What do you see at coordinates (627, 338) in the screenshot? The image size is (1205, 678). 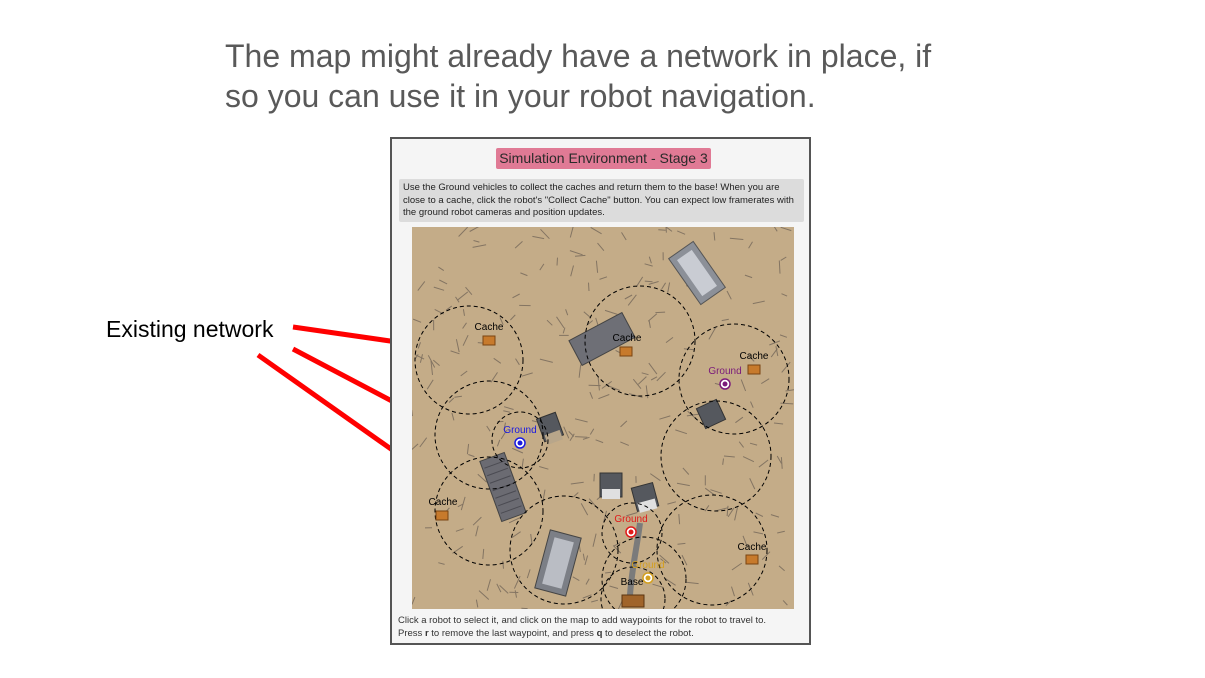 I see `cache-2-label: Cache` at bounding box center [627, 338].